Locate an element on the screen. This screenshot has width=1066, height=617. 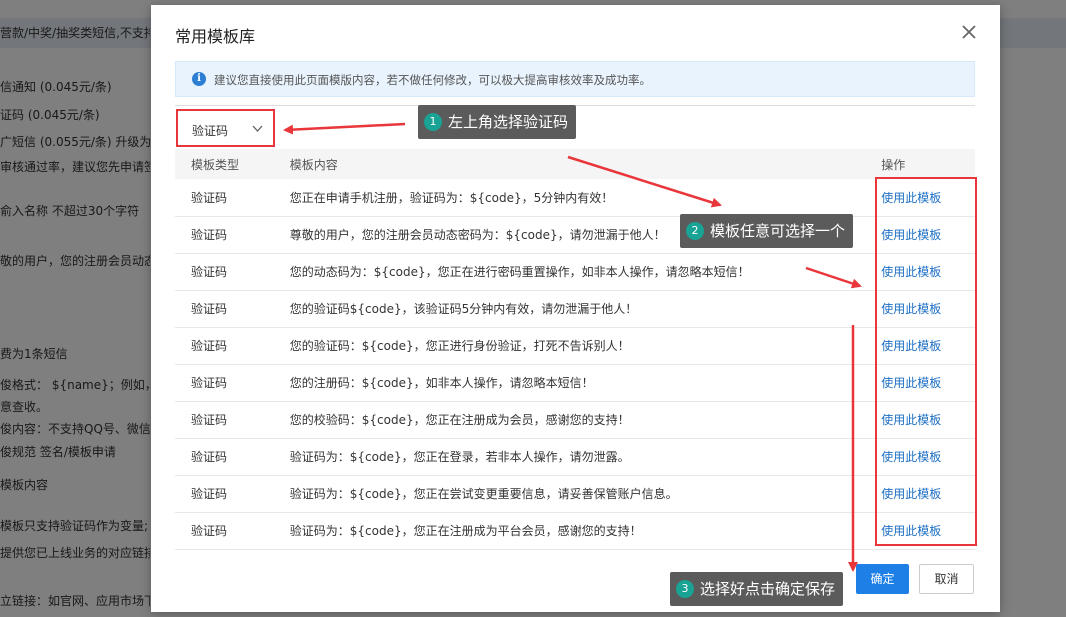
table-row: 验证码 您正在申请手机注册，验证码为：${code}，5分钟内有效！ 使用此模板 is located at coordinates (575, 197).